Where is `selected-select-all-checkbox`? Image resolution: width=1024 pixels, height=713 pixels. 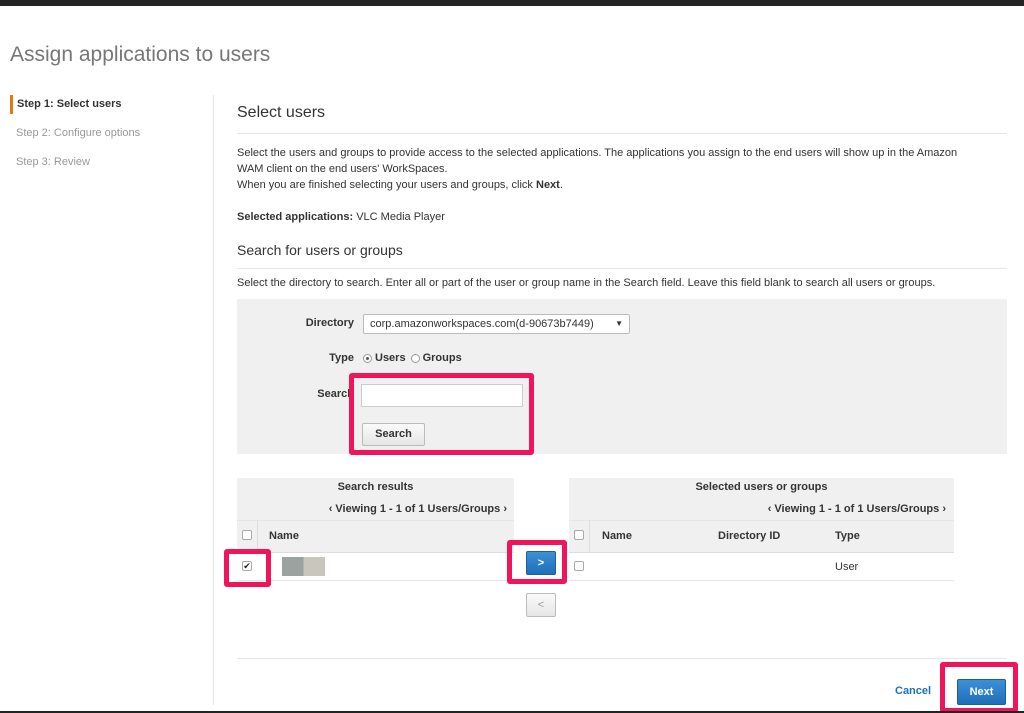 selected-select-all-checkbox is located at coordinates (579, 535).